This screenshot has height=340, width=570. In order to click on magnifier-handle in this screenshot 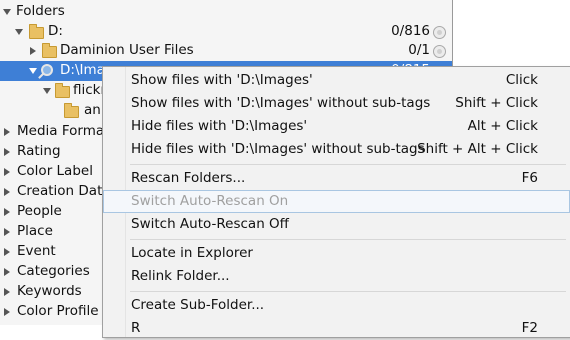, I will do `click(41, 76)`.